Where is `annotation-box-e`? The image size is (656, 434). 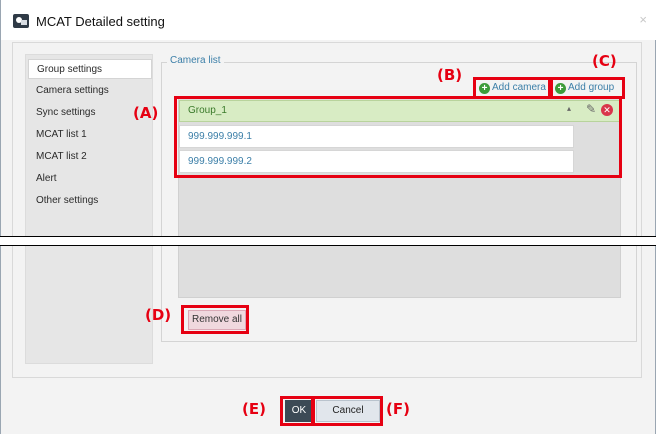 annotation-box-e is located at coordinates (297, 411).